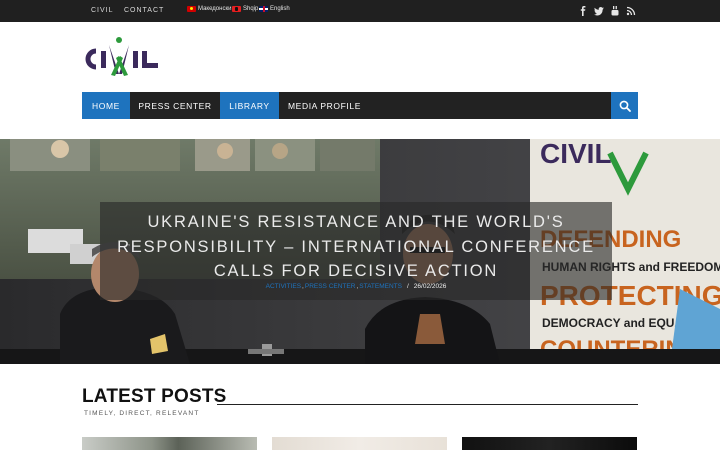 The height and width of the screenshot is (450, 720). Describe the element at coordinates (360, 11) in the screenshot. I see `top-utility-bar: CIVIL CONTACT Македонски Shqip English` at that location.